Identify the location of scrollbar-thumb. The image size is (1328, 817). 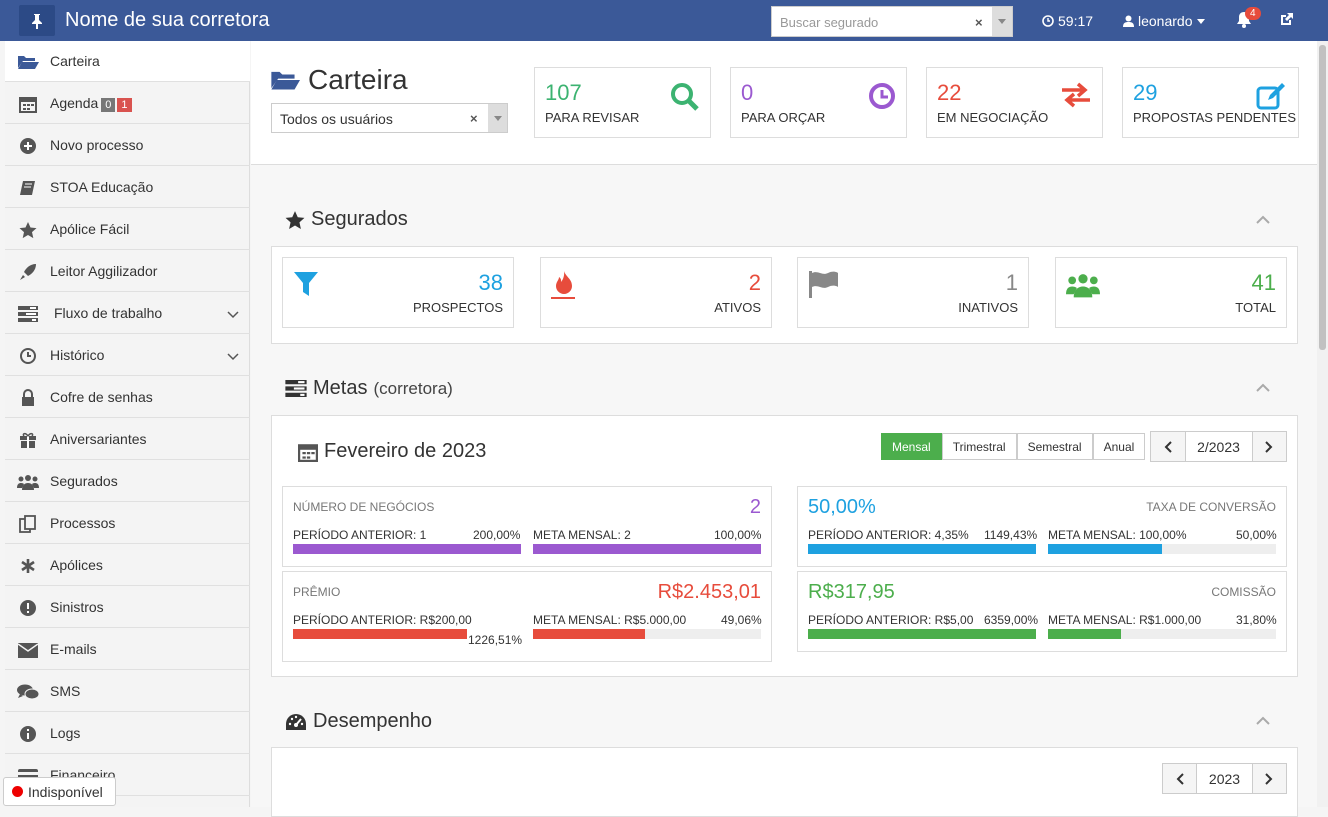
(1322, 197).